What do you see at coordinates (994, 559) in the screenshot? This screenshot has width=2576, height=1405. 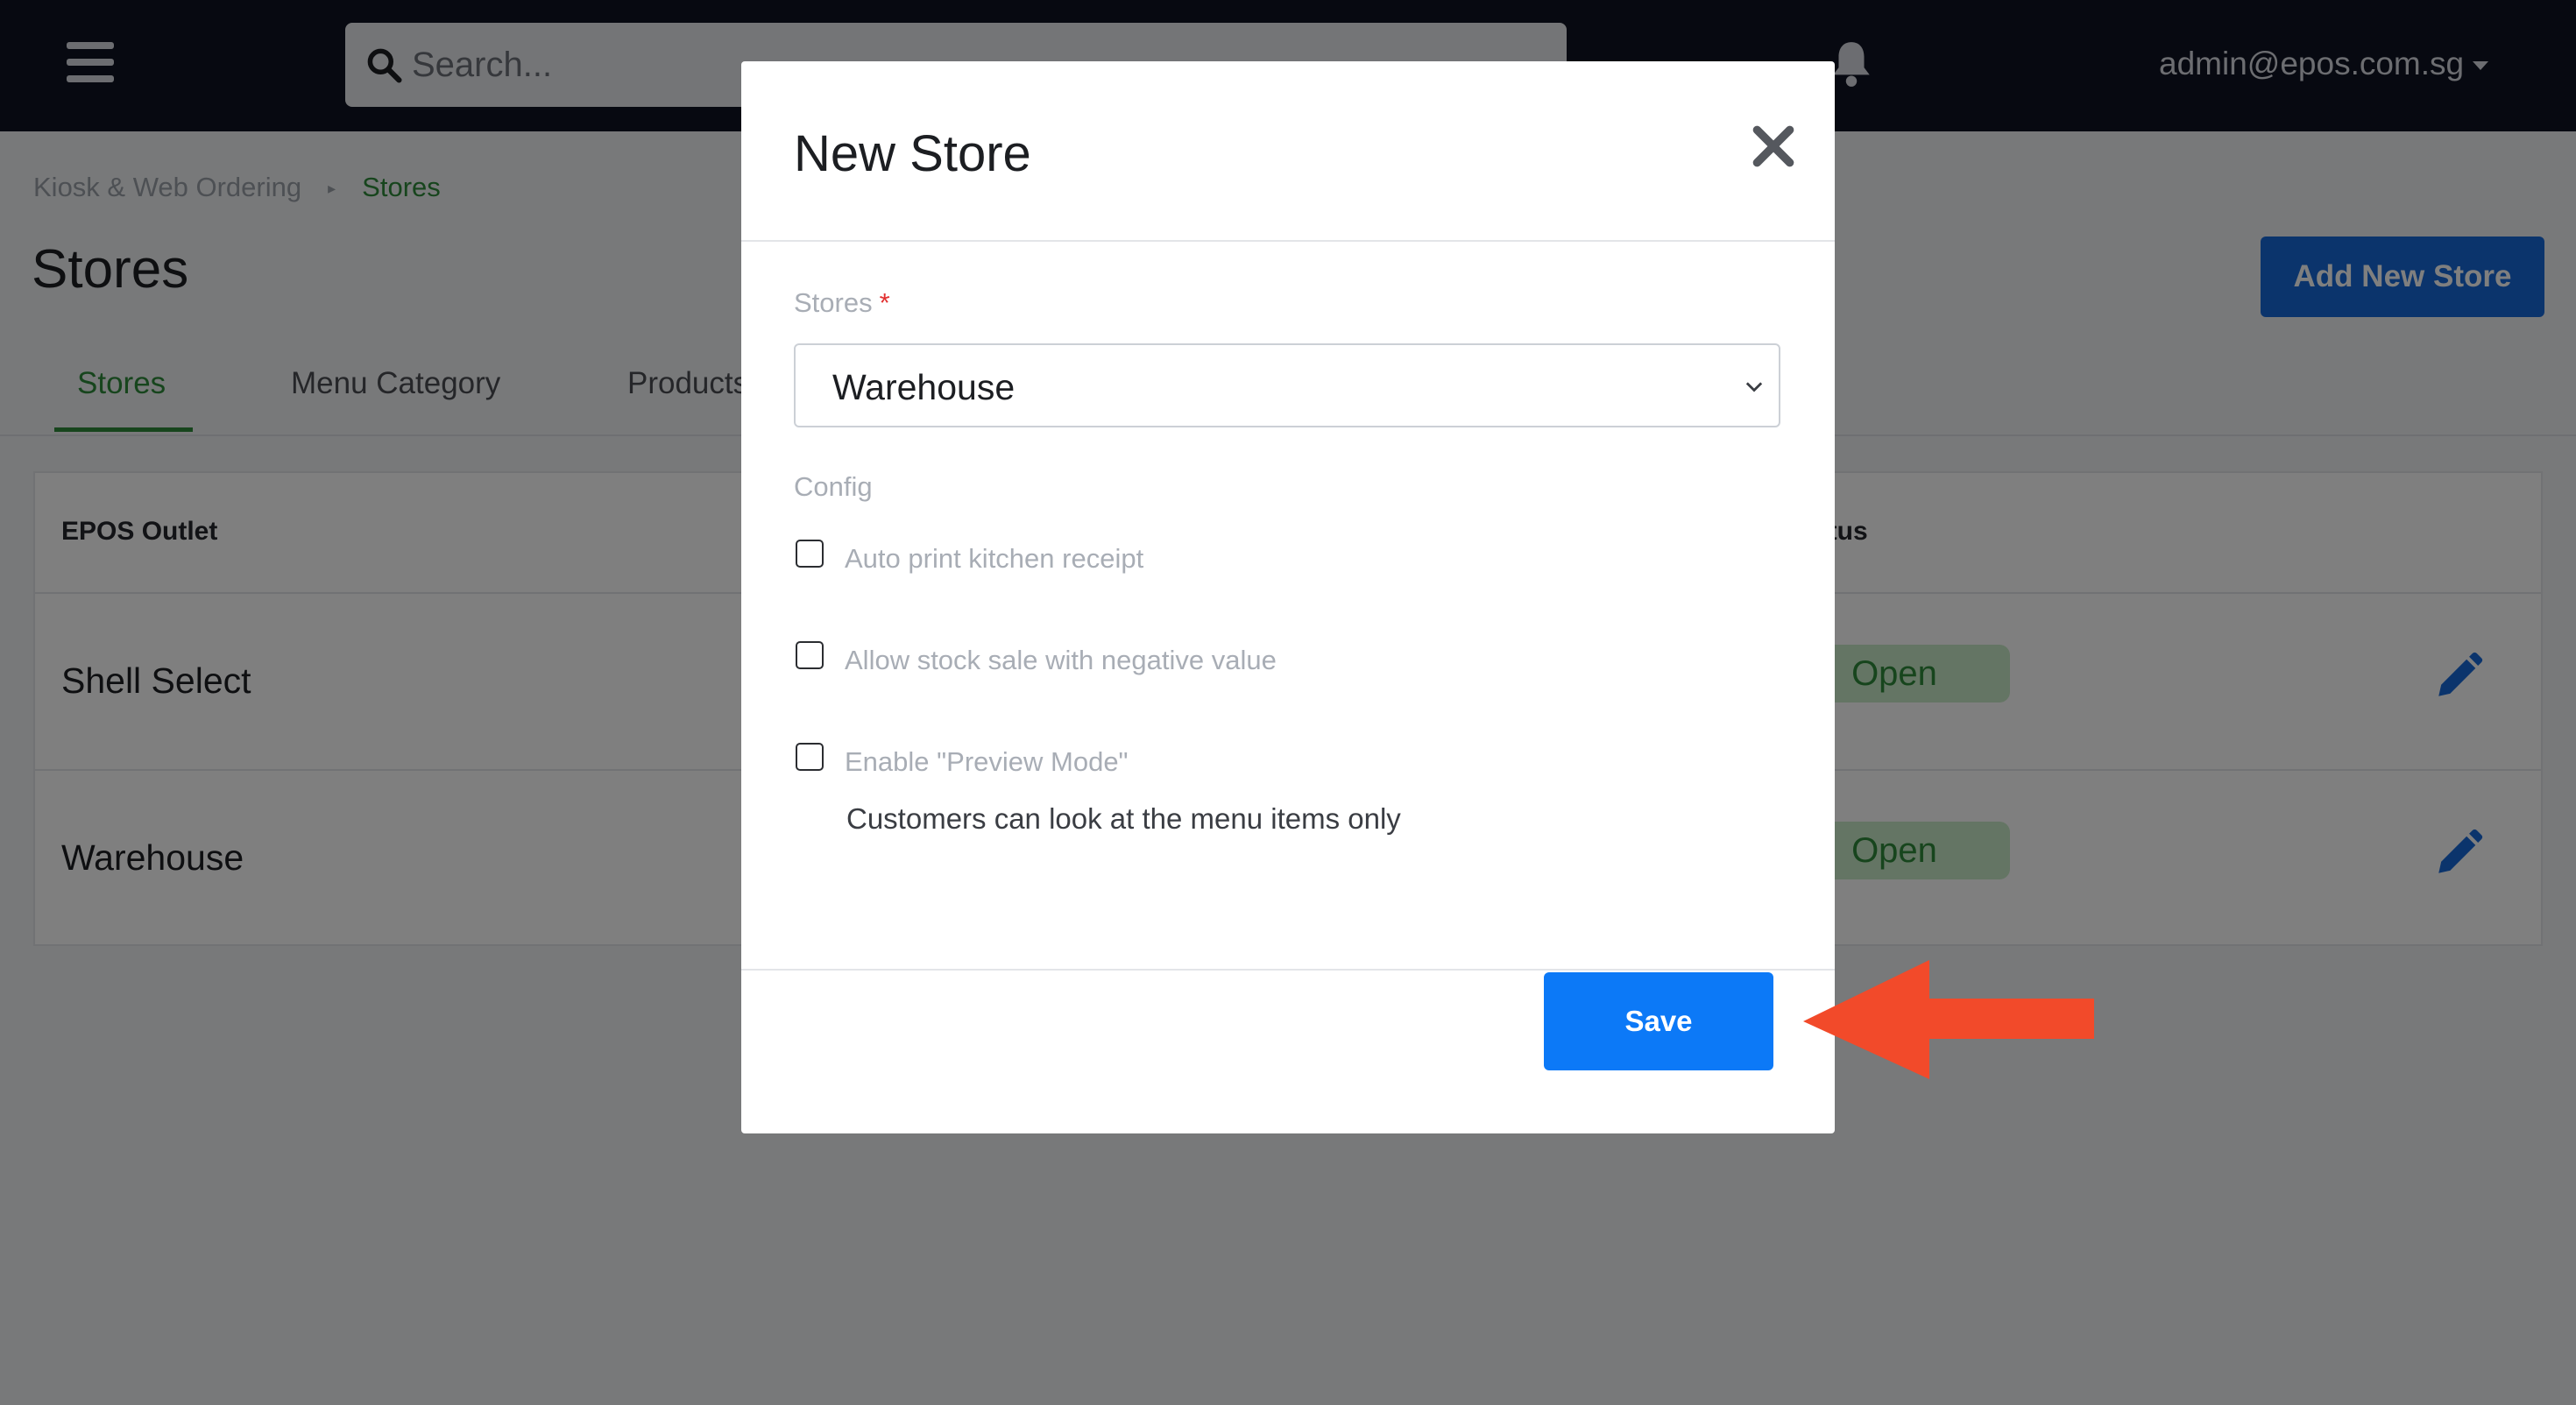 I see `auto-print-label: Auto print kitchen receipt` at bounding box center [994, 559].